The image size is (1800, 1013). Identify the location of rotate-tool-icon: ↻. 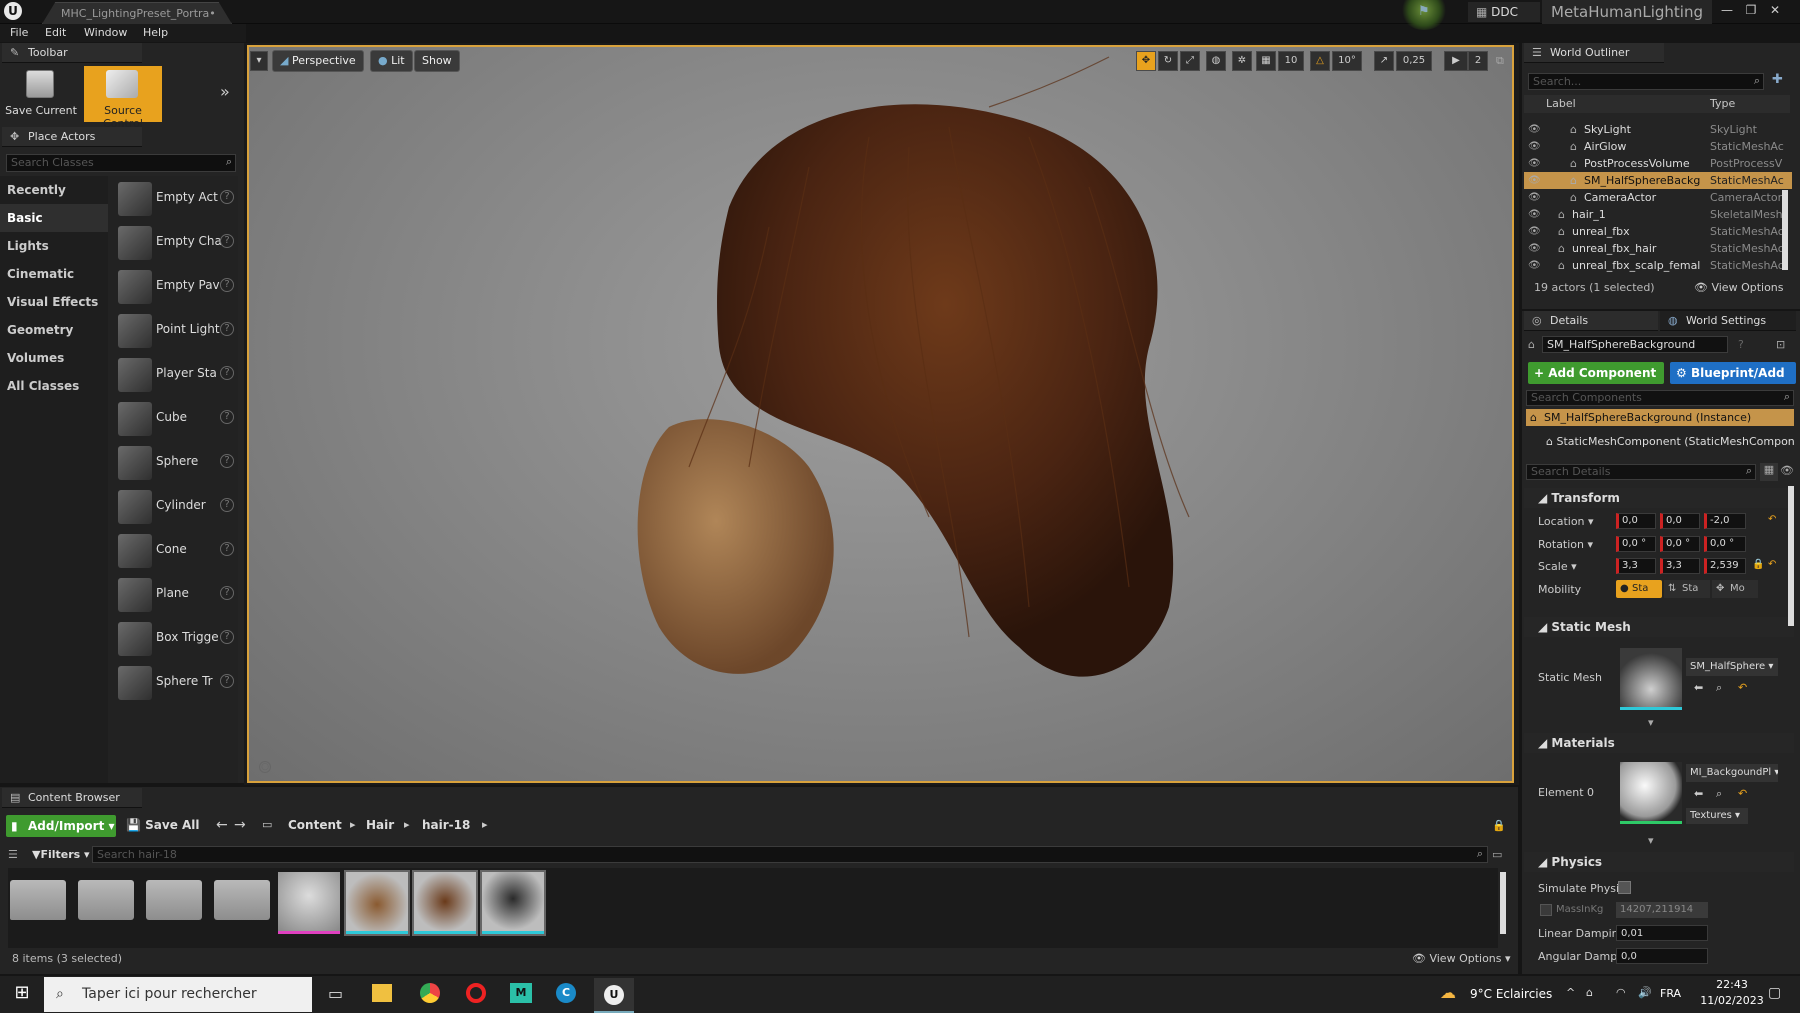
(1168, 61).